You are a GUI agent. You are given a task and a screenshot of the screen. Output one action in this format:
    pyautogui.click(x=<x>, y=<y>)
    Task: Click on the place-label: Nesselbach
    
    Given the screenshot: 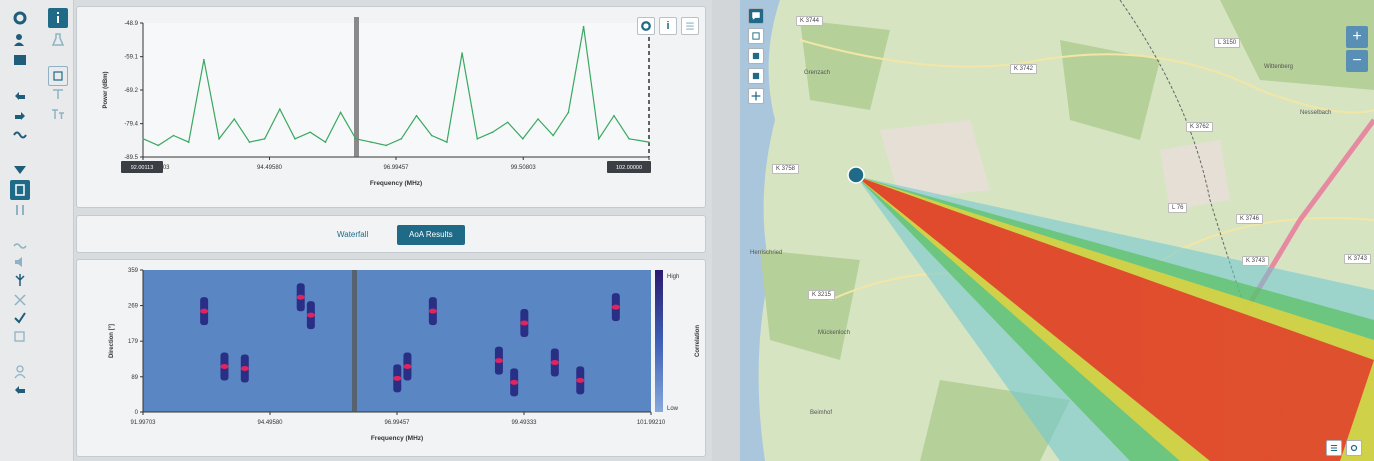 What is the action you would take?
    pyautogui.click(x=1316, y=113)
    